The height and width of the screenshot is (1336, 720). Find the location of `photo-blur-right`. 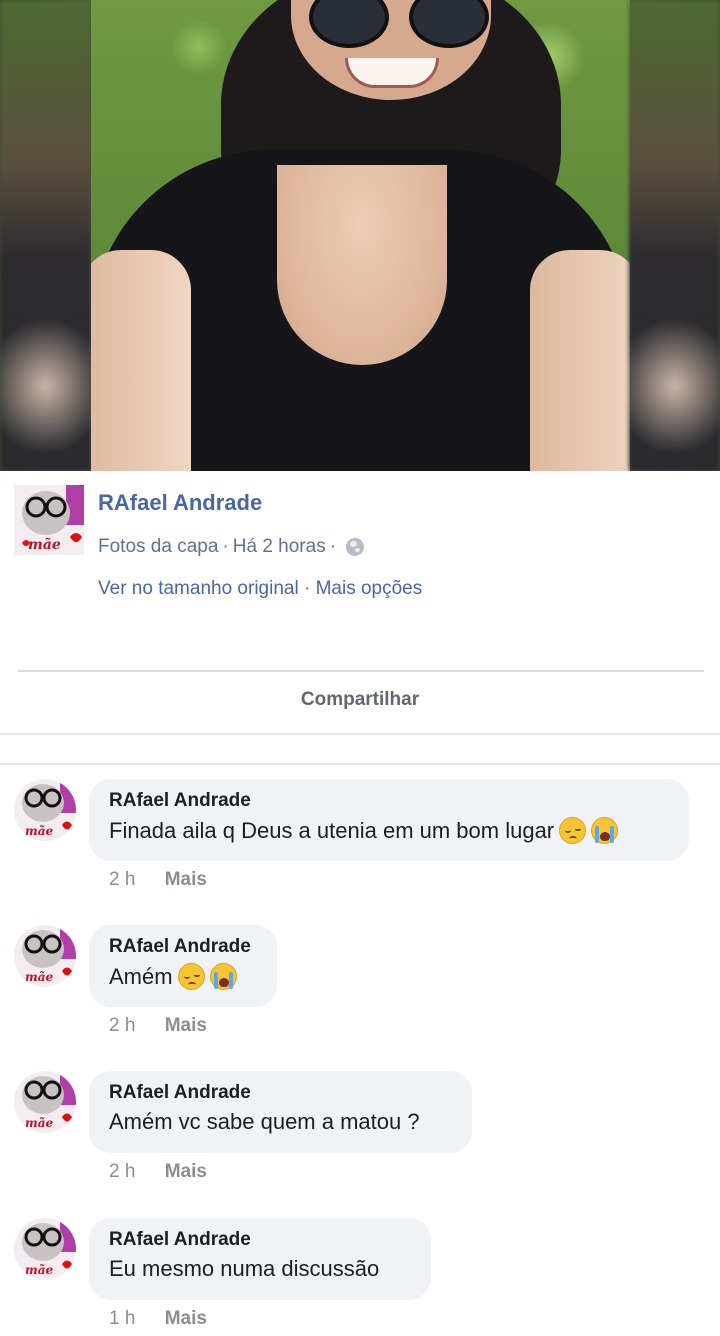

photo-blur-right is located at coordinates (674, 235).